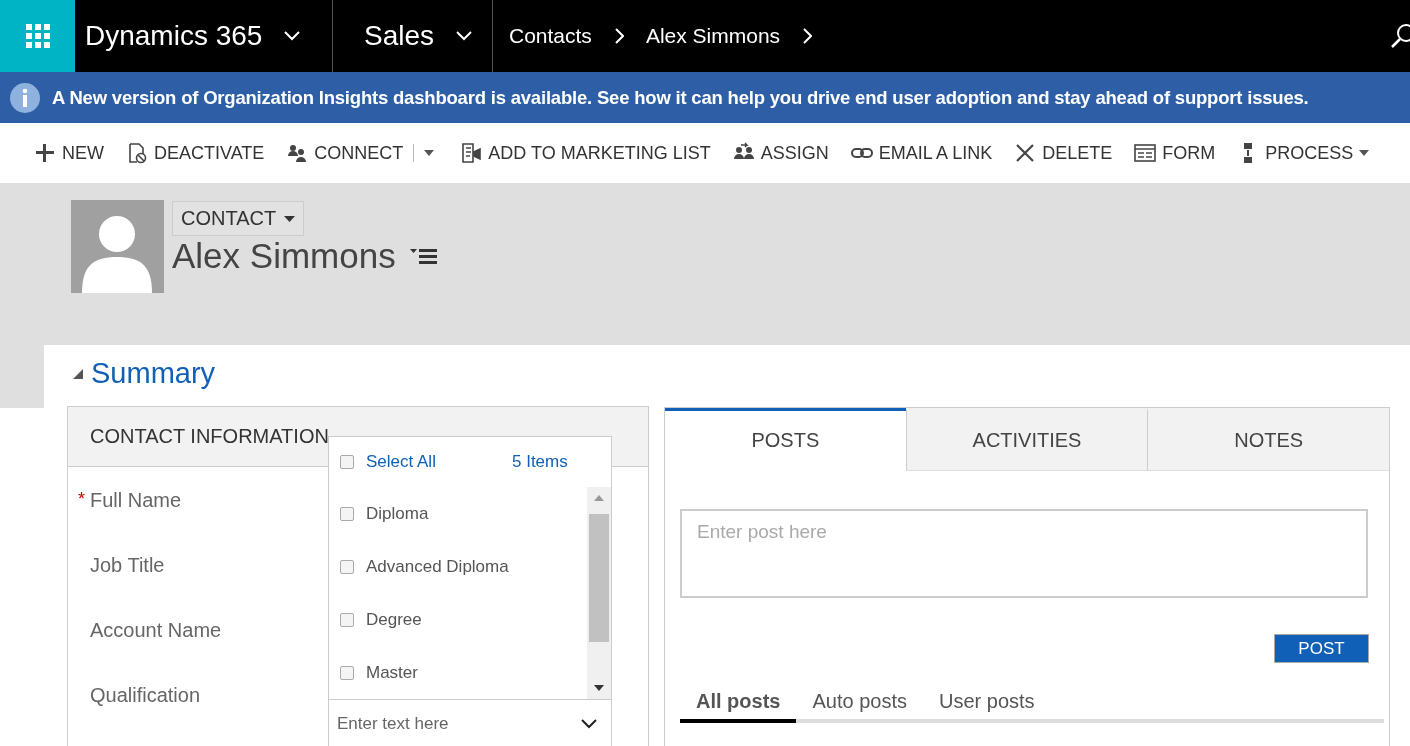 This screenshot has height=746, width=1410. Describe the element at coordinates (713, 36) in the screenshot. I see `breadcrumb-link: Alex Simmons` at that location.